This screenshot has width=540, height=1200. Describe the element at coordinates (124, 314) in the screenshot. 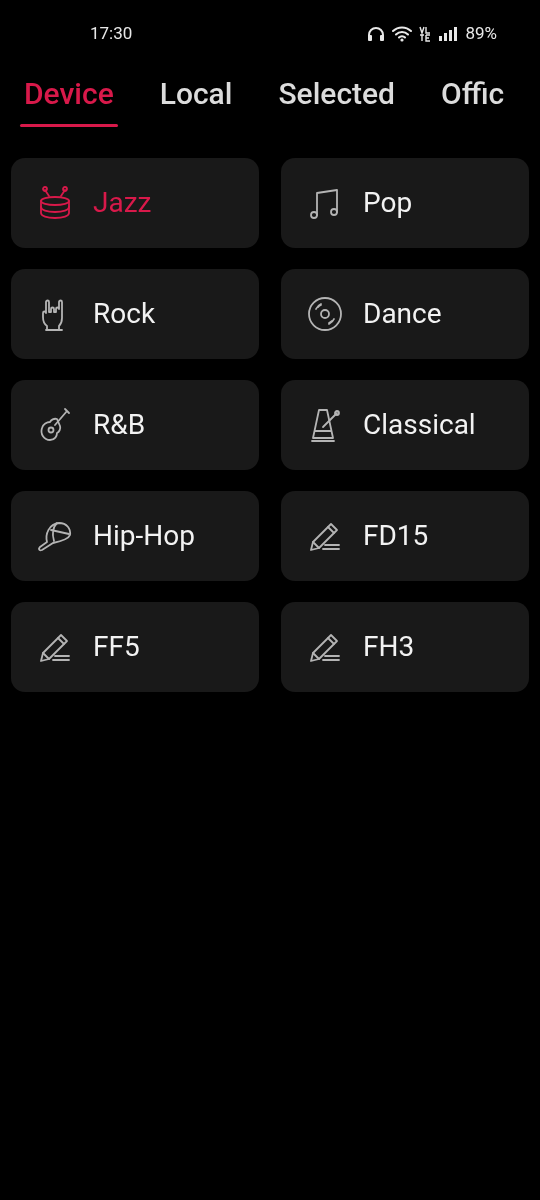

I see `preset-label: Rock` at that location.